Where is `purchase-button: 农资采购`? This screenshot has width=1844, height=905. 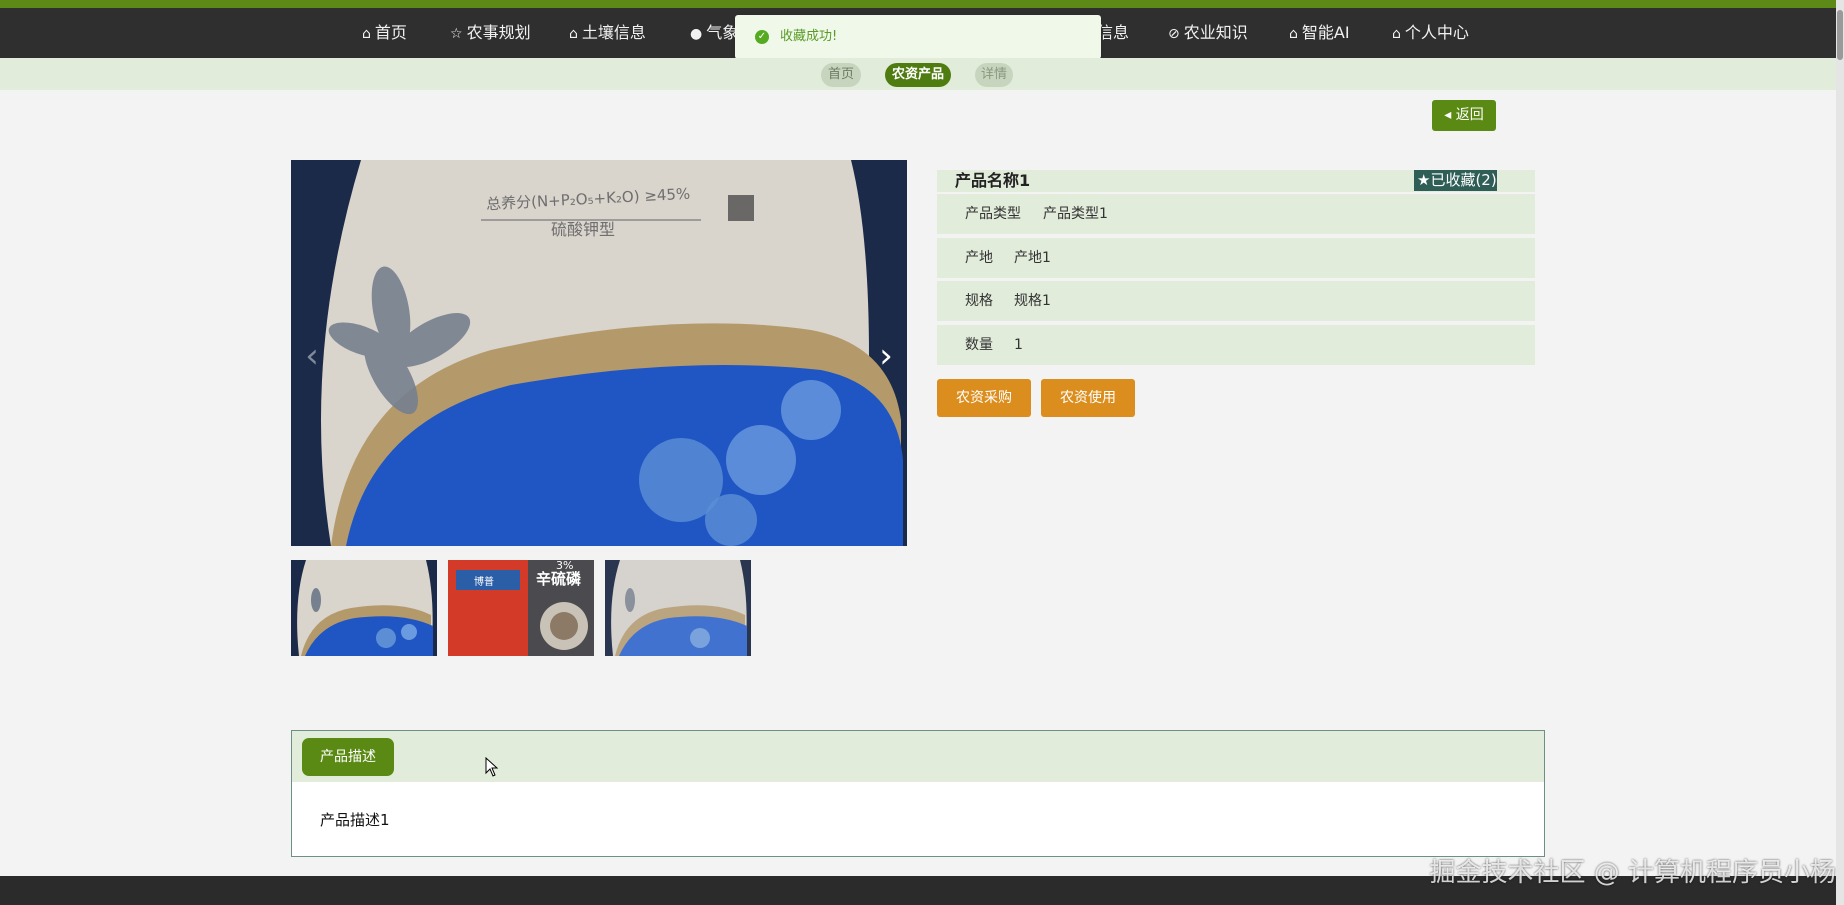 purchase-button: 农资采购 is located at coordinates (984, 398).